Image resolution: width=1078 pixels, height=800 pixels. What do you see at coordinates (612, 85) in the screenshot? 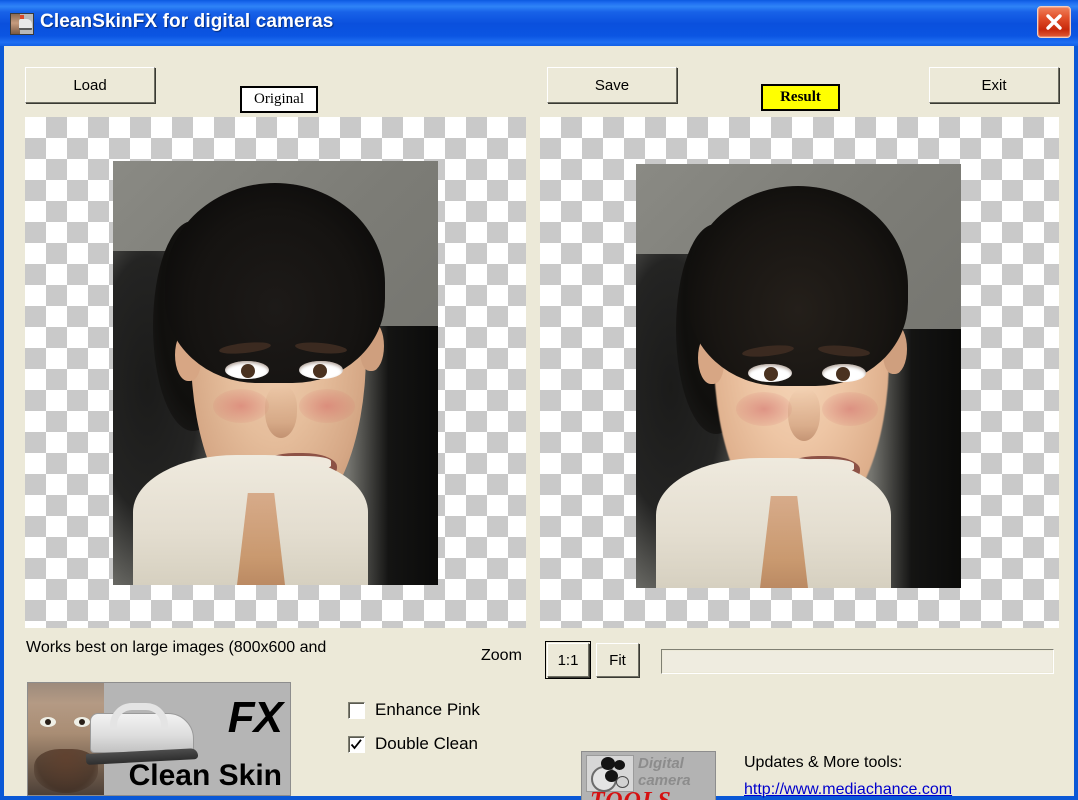
I see `save-button: Save` at bounding box center [612, 85].